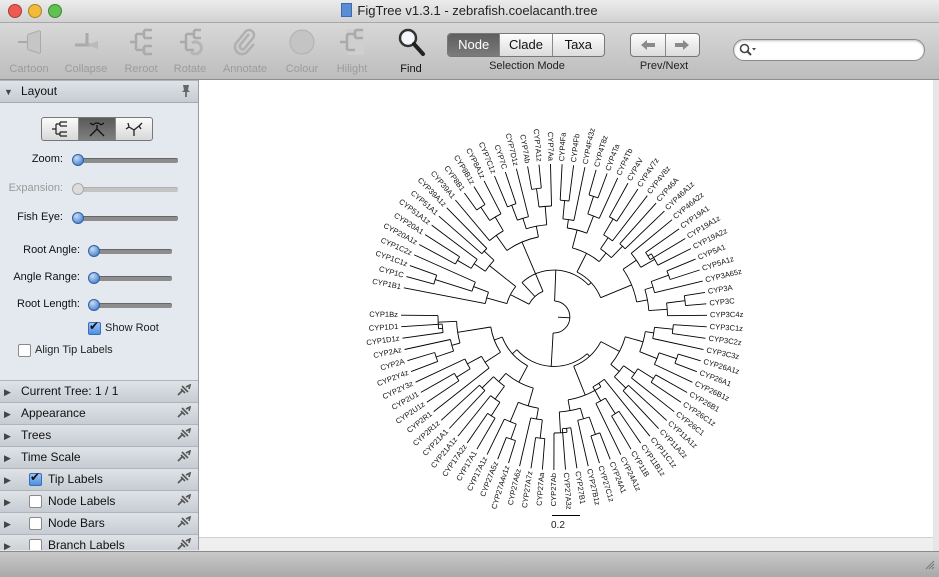  What do you see at coordinates (134, 129) in the screenshot?
I see `radial-layout-button` at bounding box center [134, 129].